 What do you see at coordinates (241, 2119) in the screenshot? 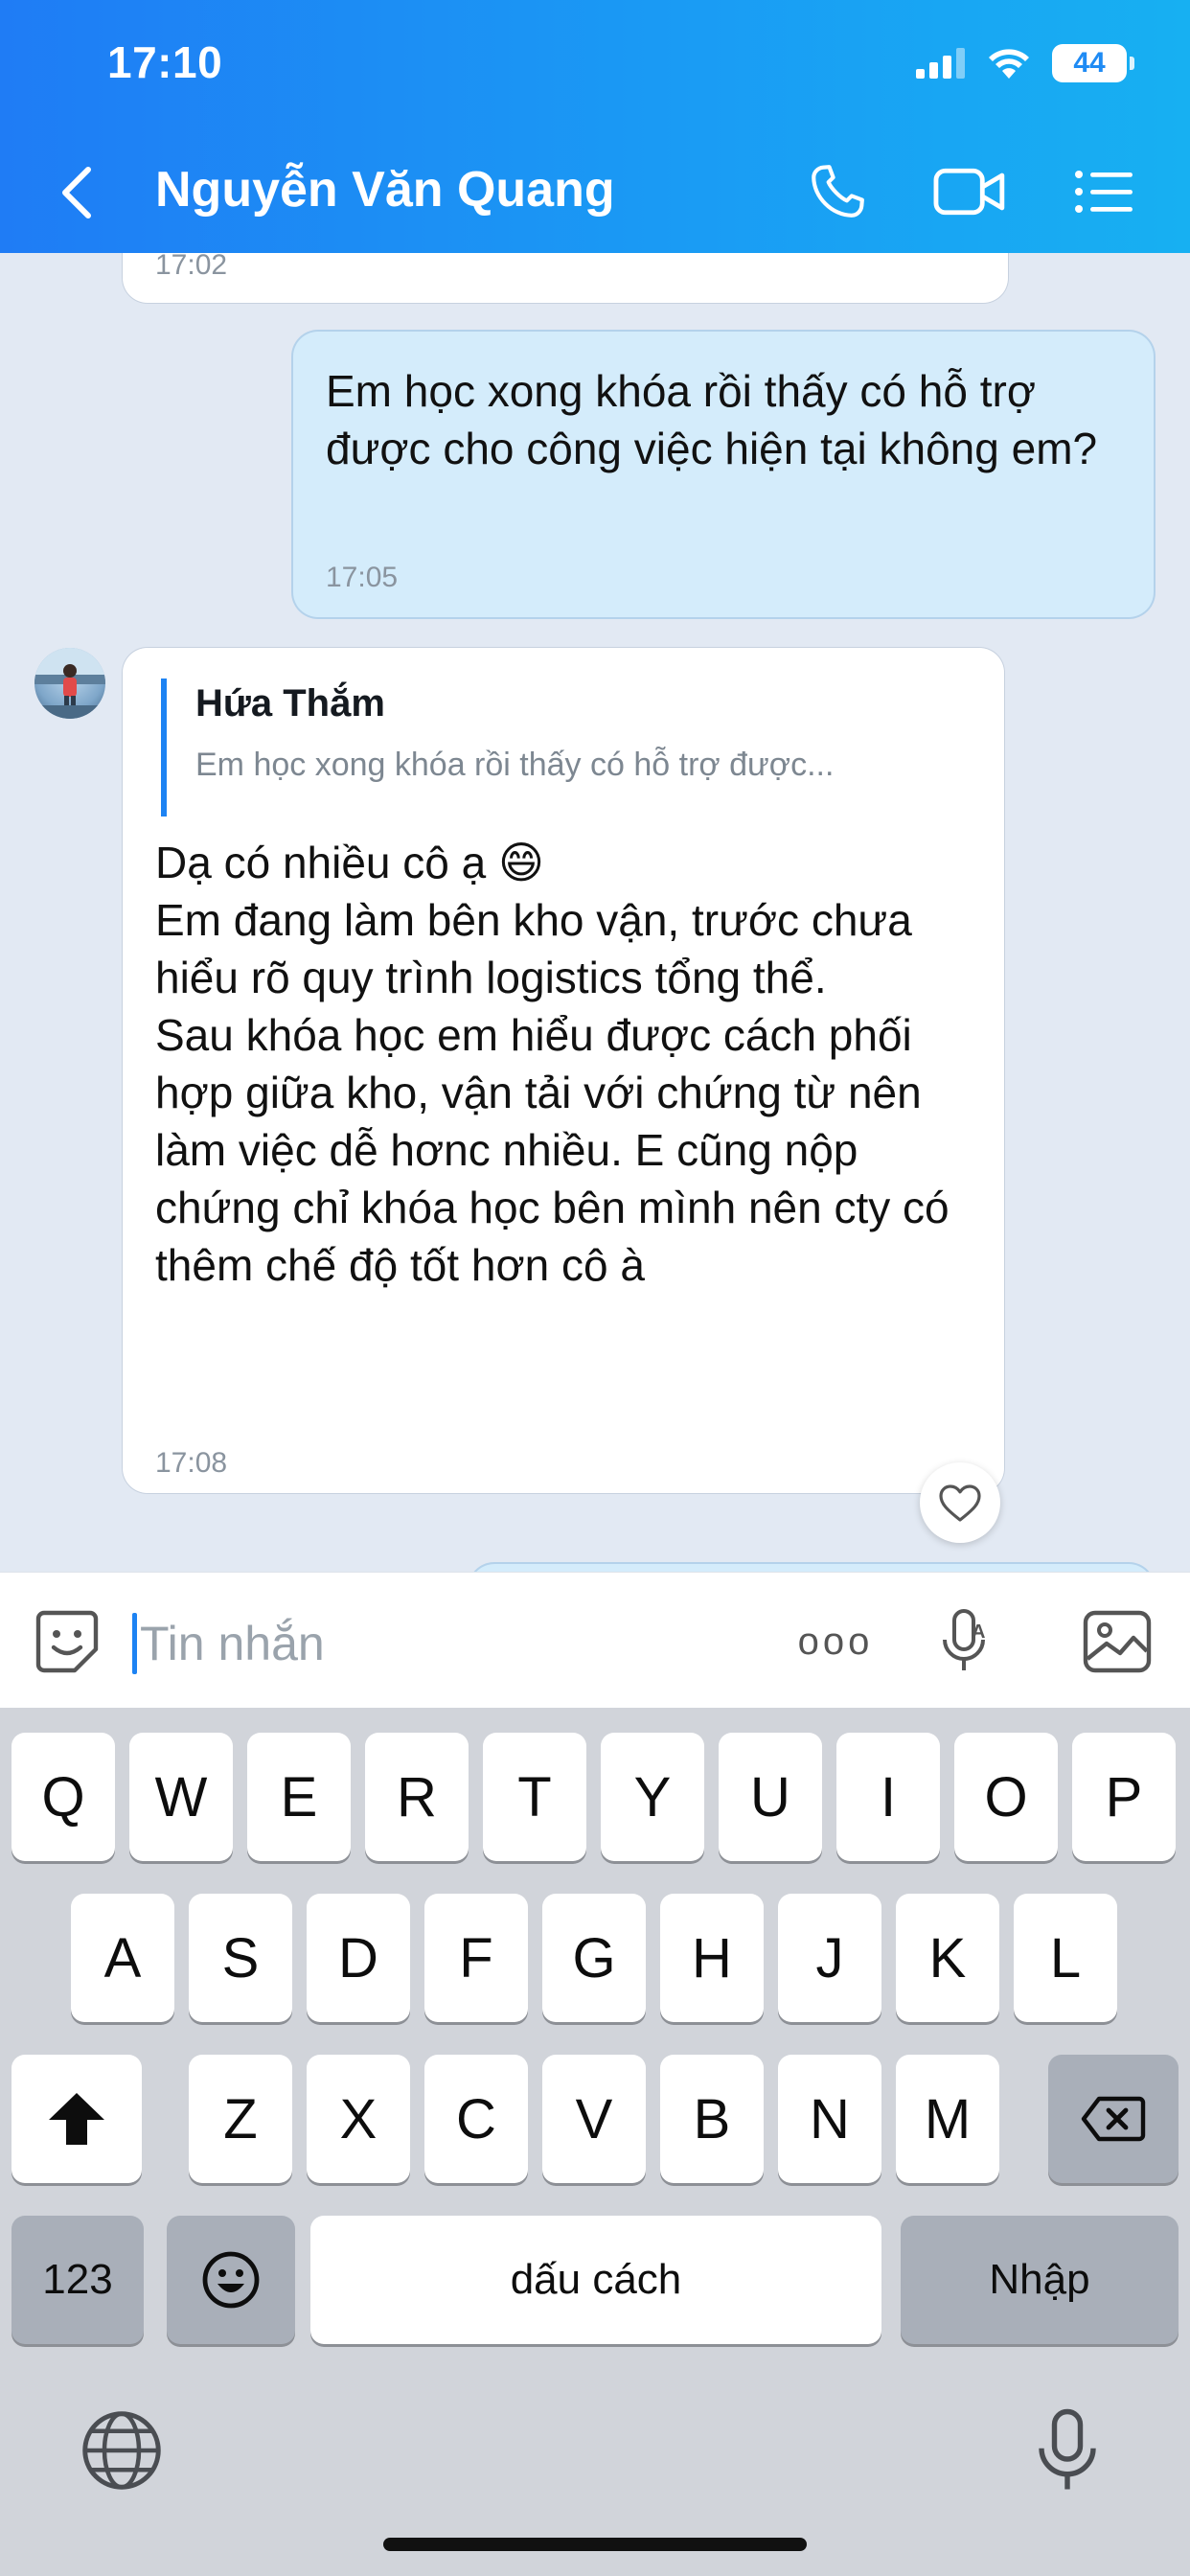
I see `key-z: Z` at bounding box center [241, 2119].